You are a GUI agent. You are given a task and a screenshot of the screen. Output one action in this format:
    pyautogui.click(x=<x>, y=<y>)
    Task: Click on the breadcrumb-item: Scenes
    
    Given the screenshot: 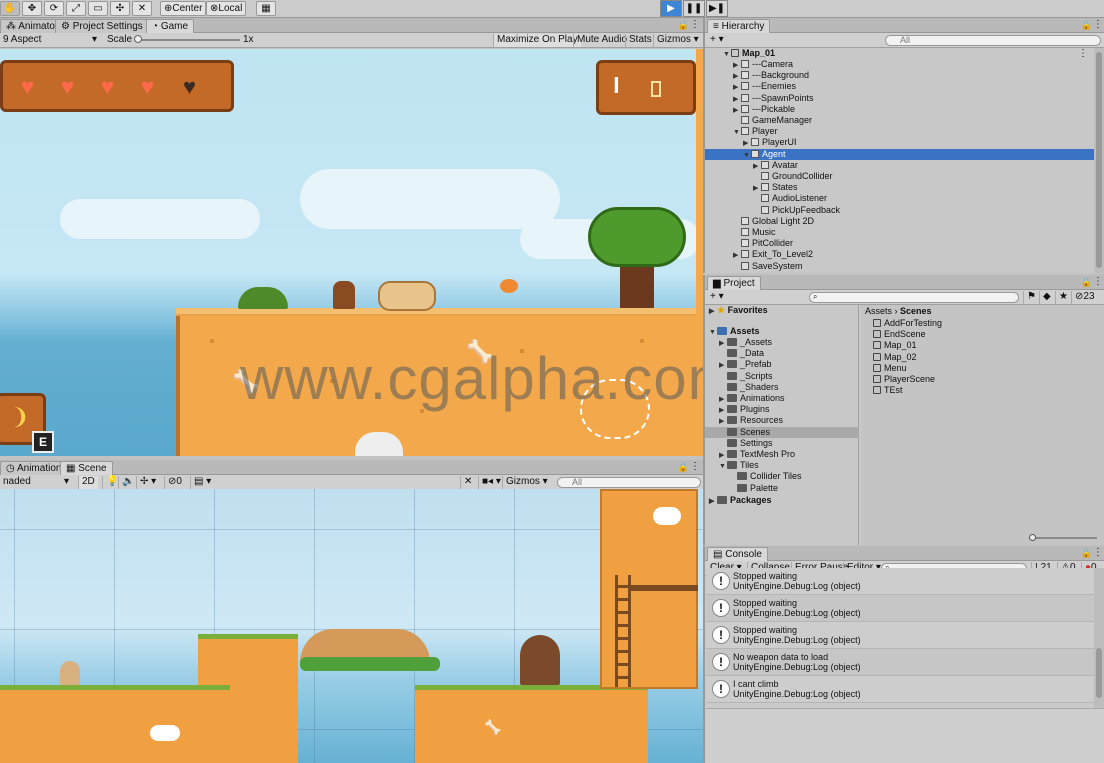 What is the action you would take?
    pyautogui.click(x=916, y=311)
    